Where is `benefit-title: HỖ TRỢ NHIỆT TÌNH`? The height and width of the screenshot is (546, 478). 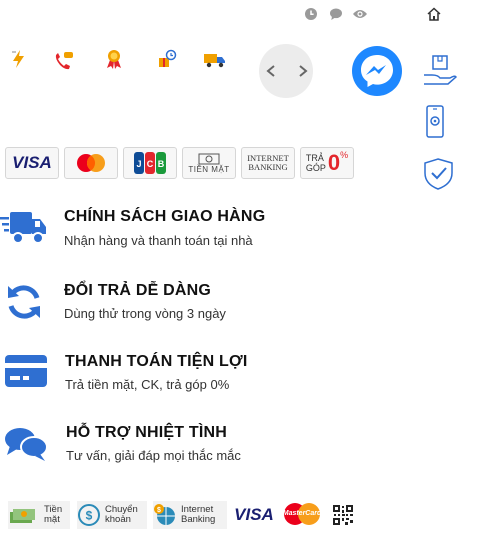 benefit-title: HỖ TRỢ NHIỆT TÌNH is located at coordinates (147, 432).